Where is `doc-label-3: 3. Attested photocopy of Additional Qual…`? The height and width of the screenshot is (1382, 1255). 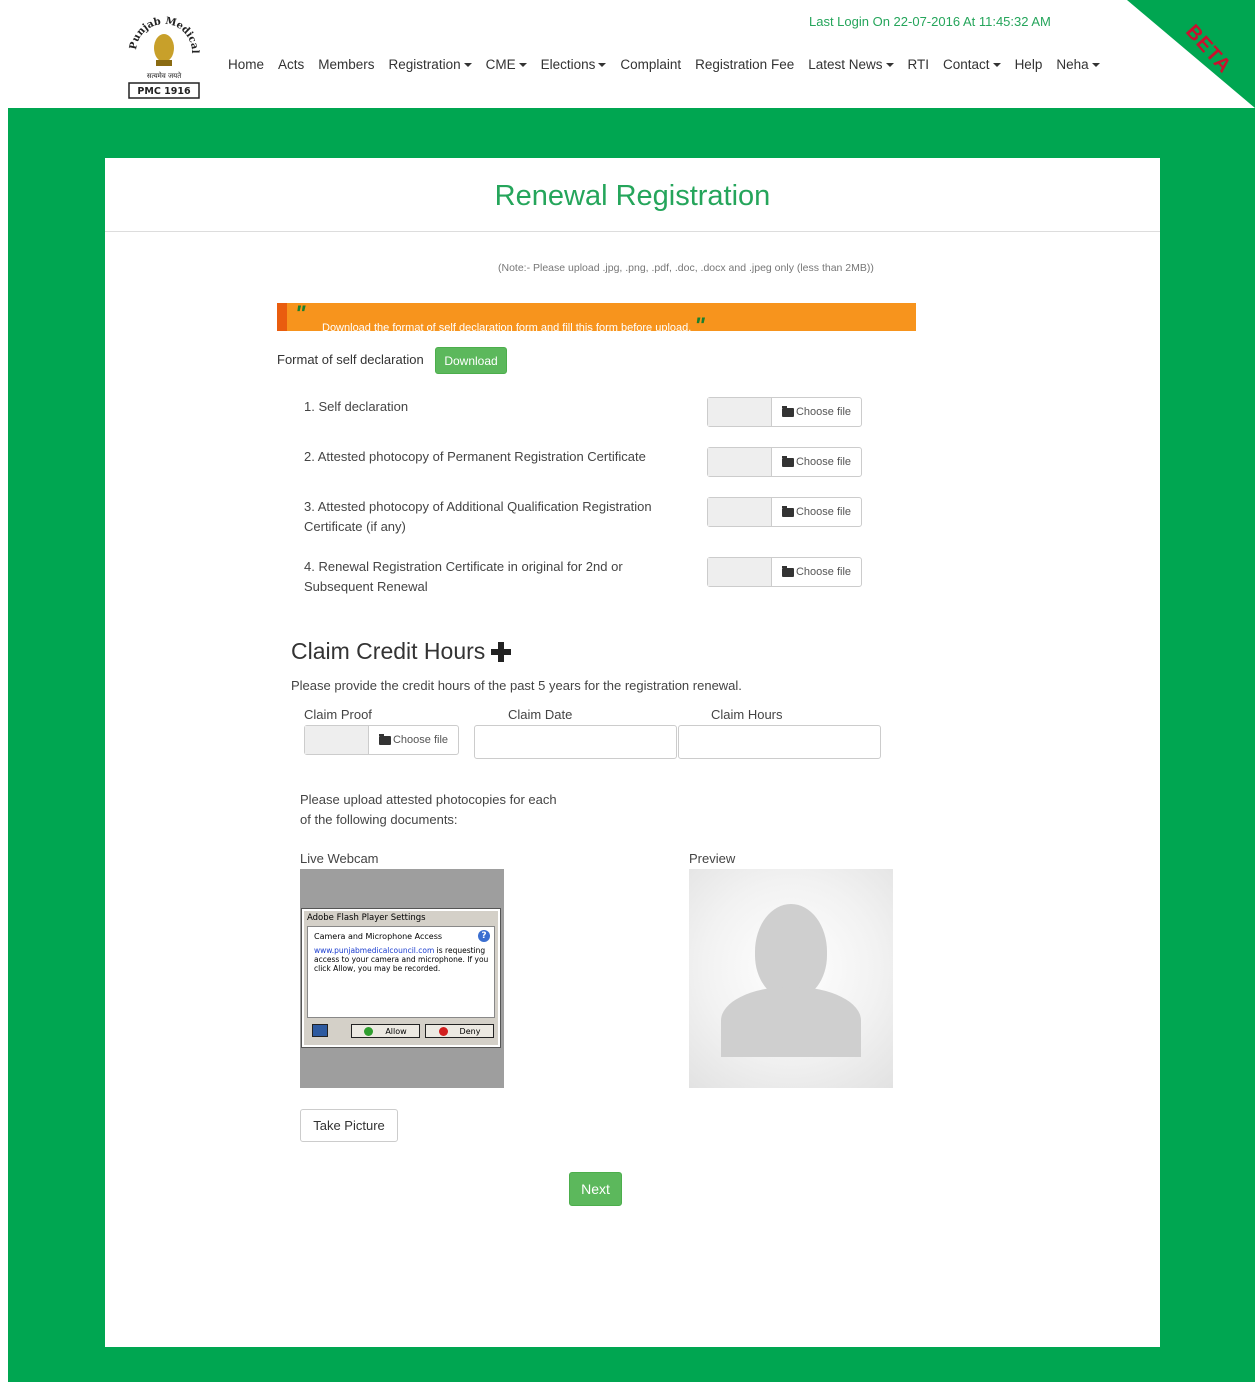
doc-label-3: 3. Attested photocopy of Additional Qual… is located at coordinates (478, 516).